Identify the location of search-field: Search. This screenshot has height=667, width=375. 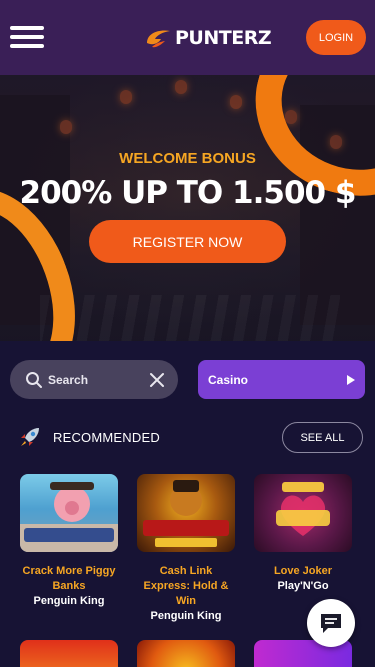
(94, 379).